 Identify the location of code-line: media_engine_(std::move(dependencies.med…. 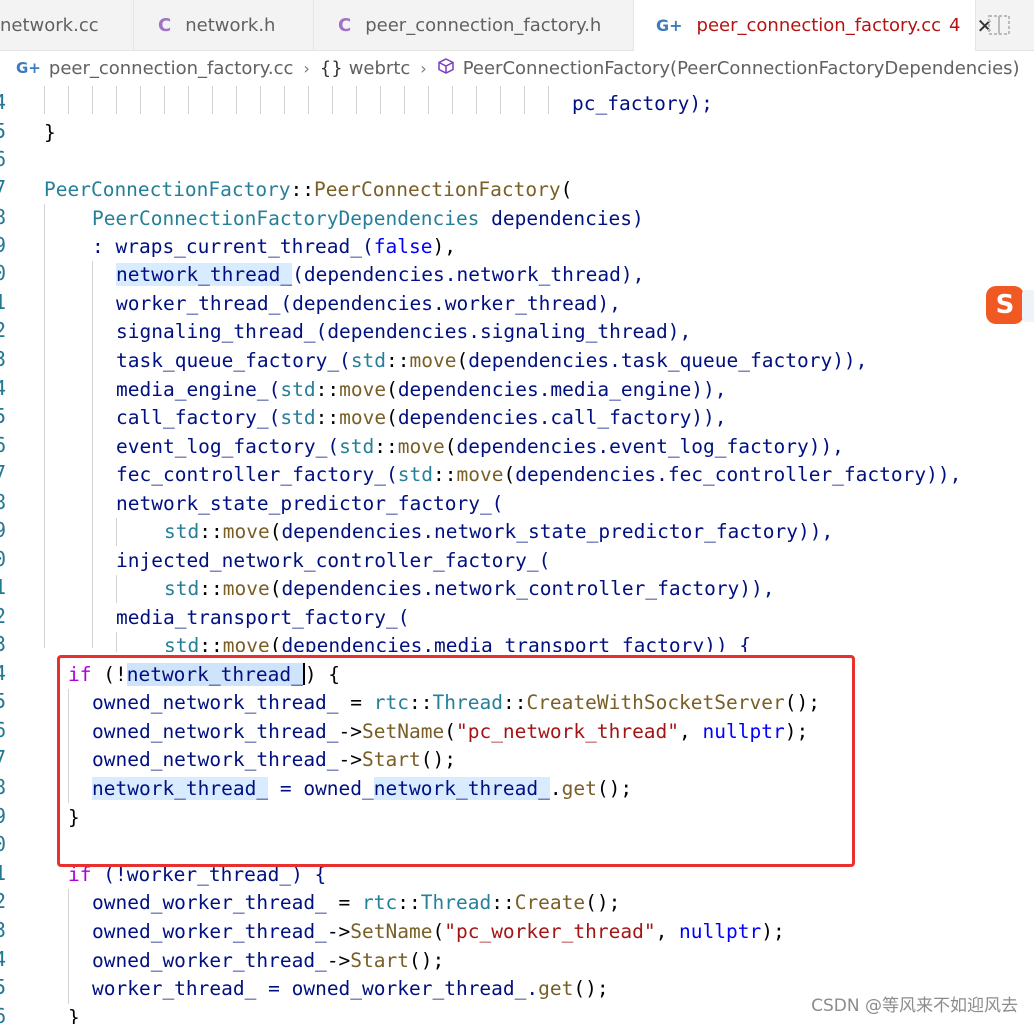
(421, 389).